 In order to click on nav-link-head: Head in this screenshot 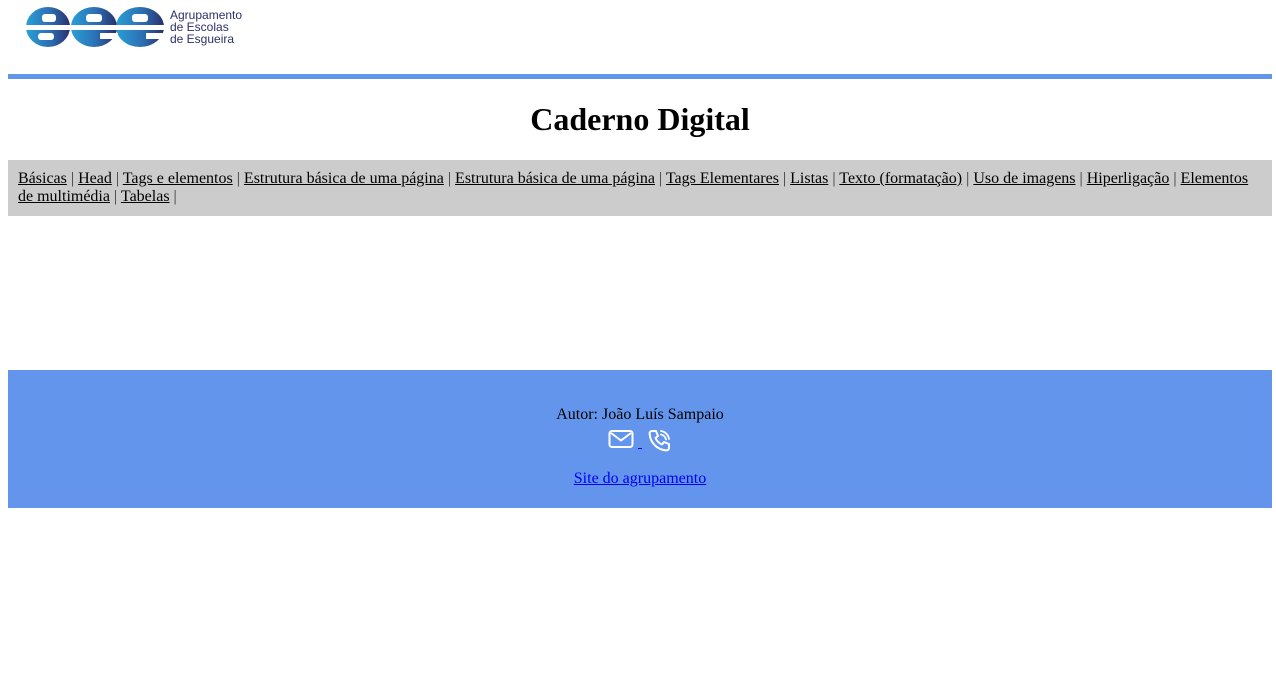, I will do `click(95, 178)`.